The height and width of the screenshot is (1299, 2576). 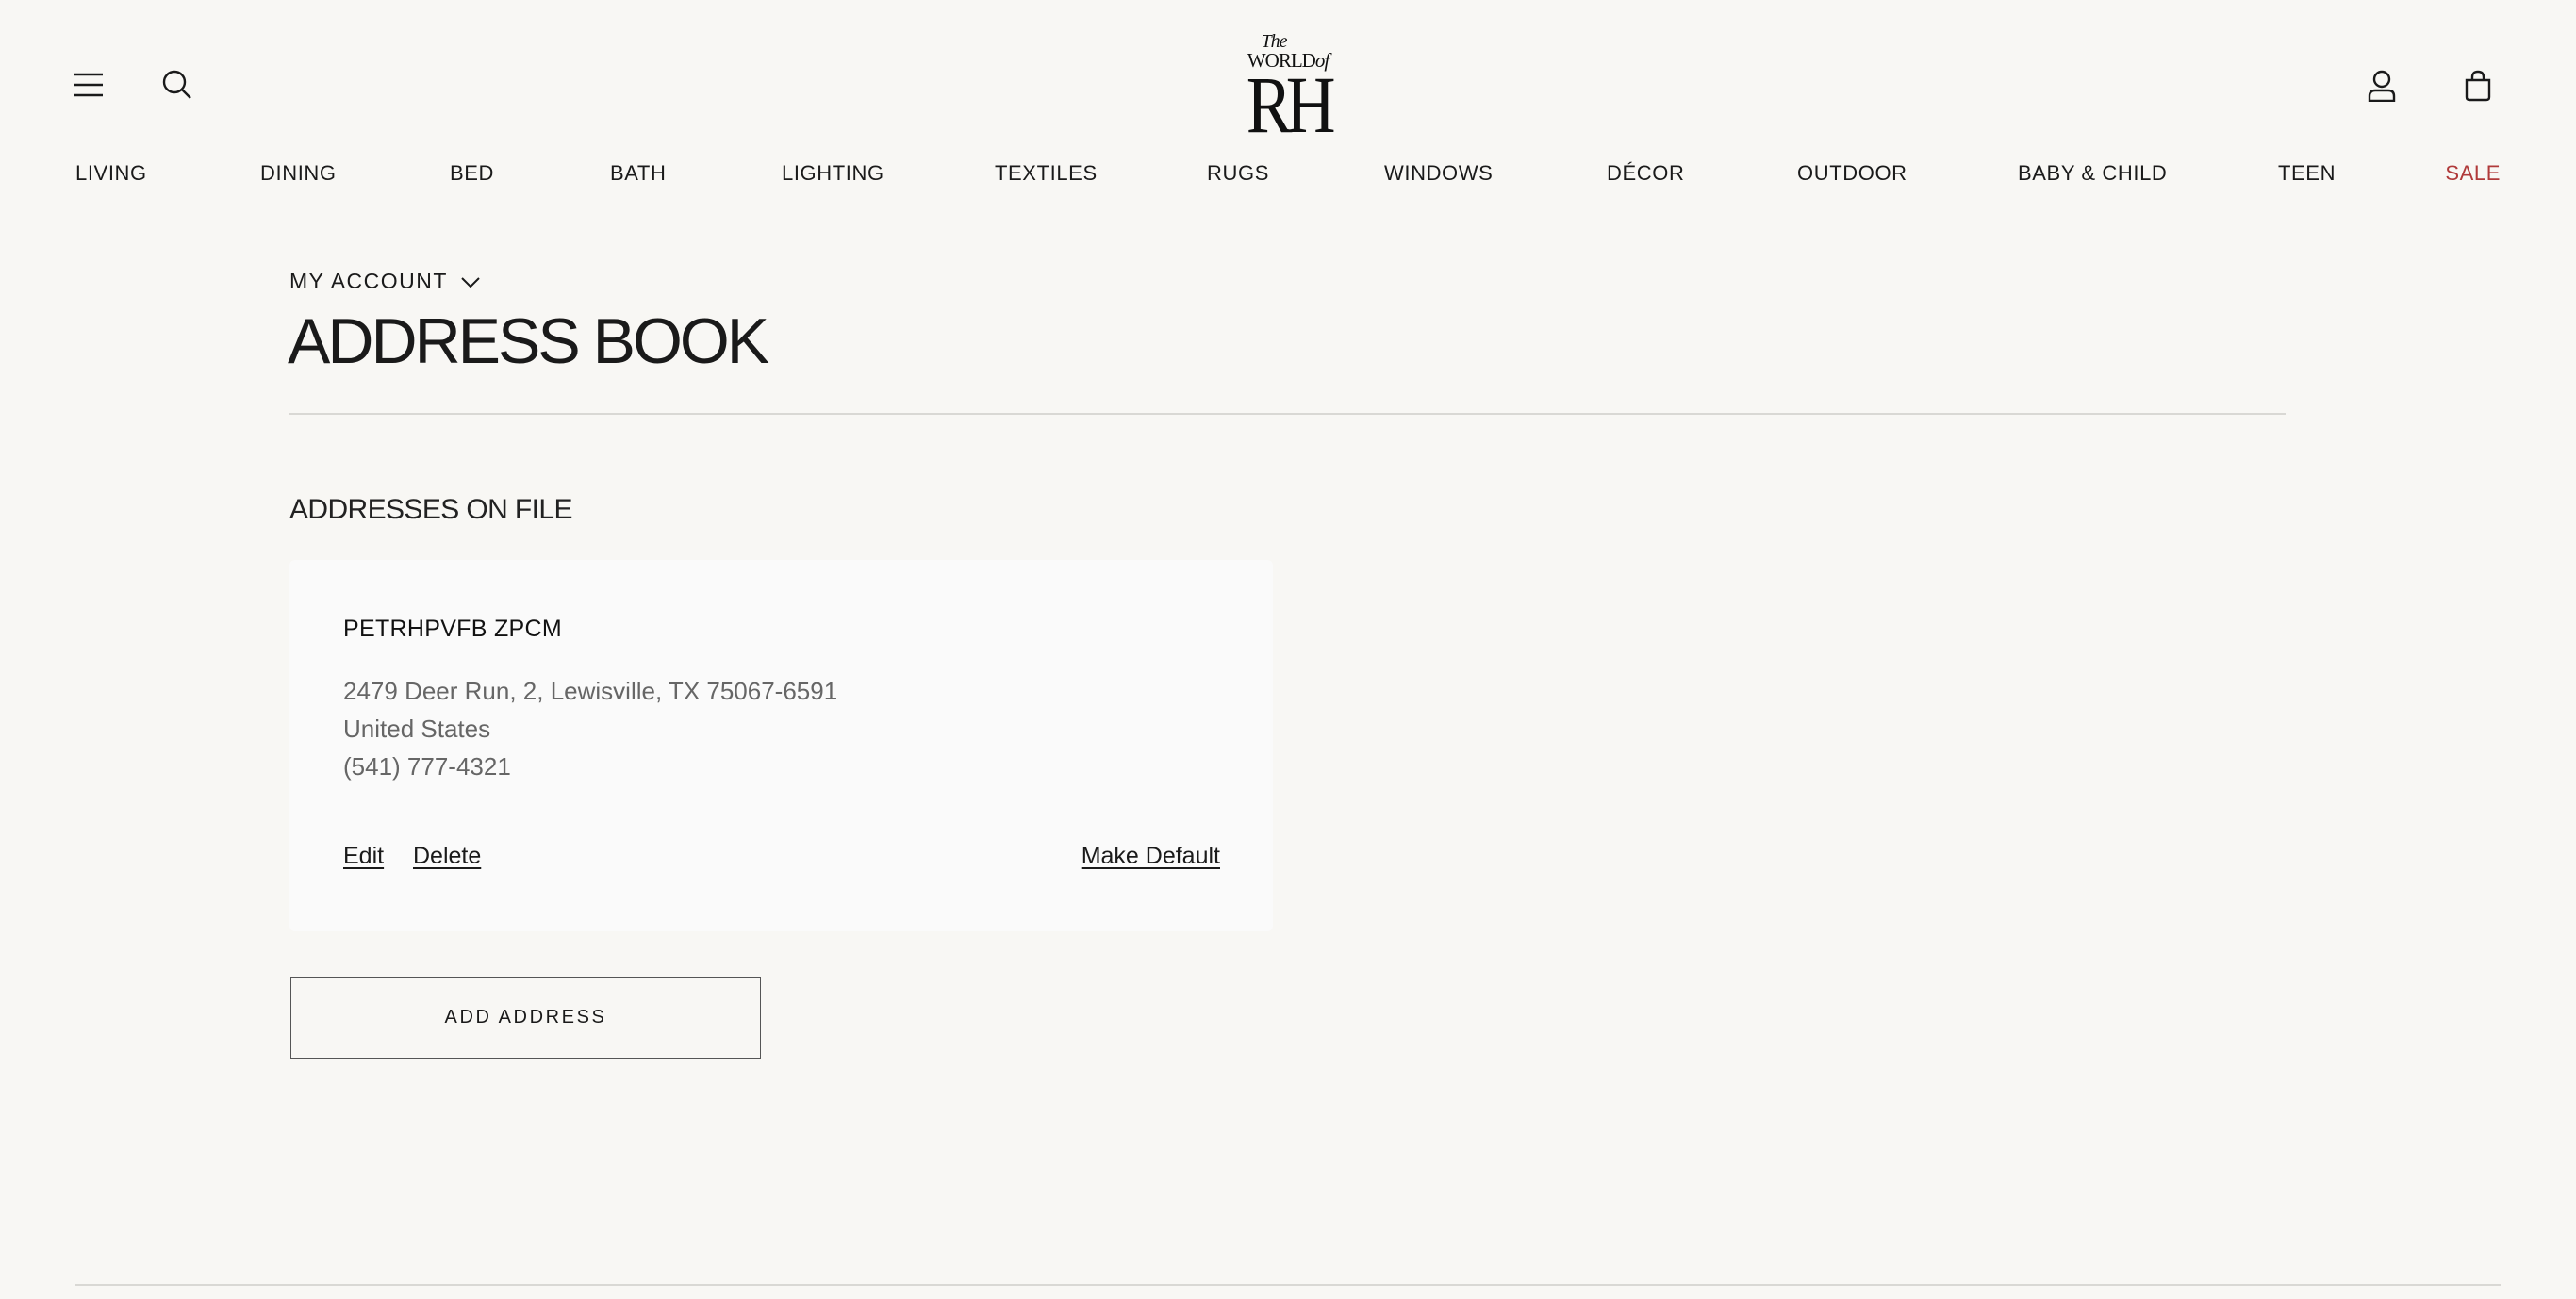 I want to click on addresses-section-title: ADDRESSES ON FILE, so click(x=430, y=509).